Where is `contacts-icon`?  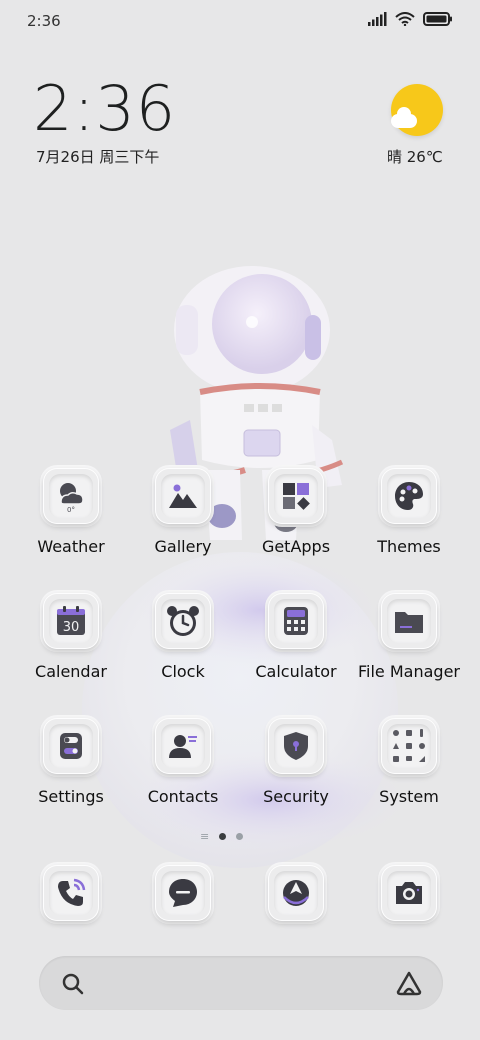
contacts-icon is located at coordinates (183, 746).